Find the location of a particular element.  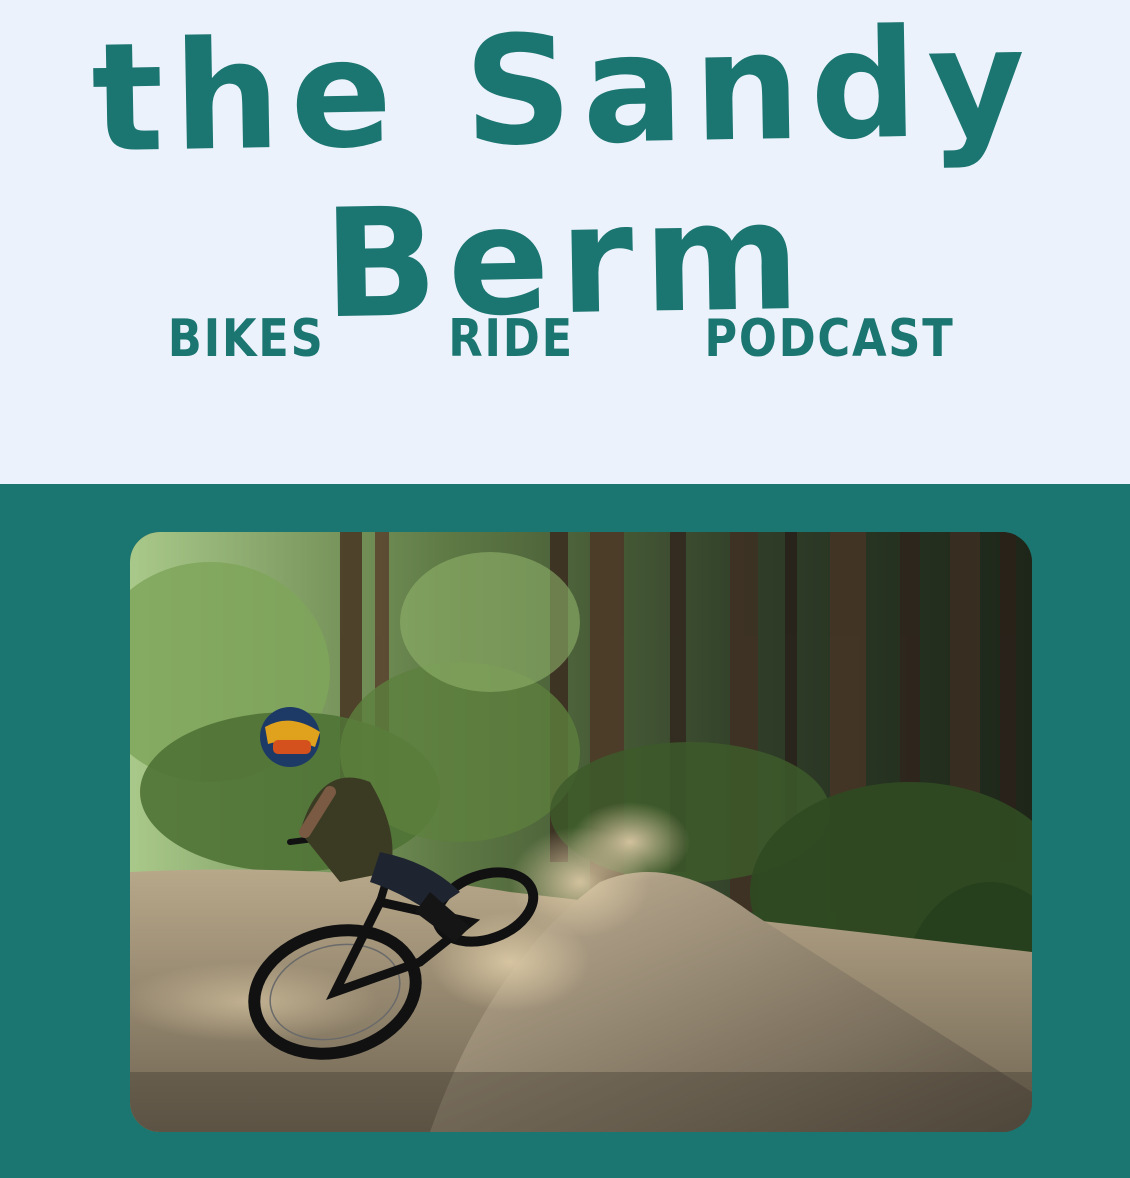

nav-link-bikes: BIKES is located at coordinates (246, 339).